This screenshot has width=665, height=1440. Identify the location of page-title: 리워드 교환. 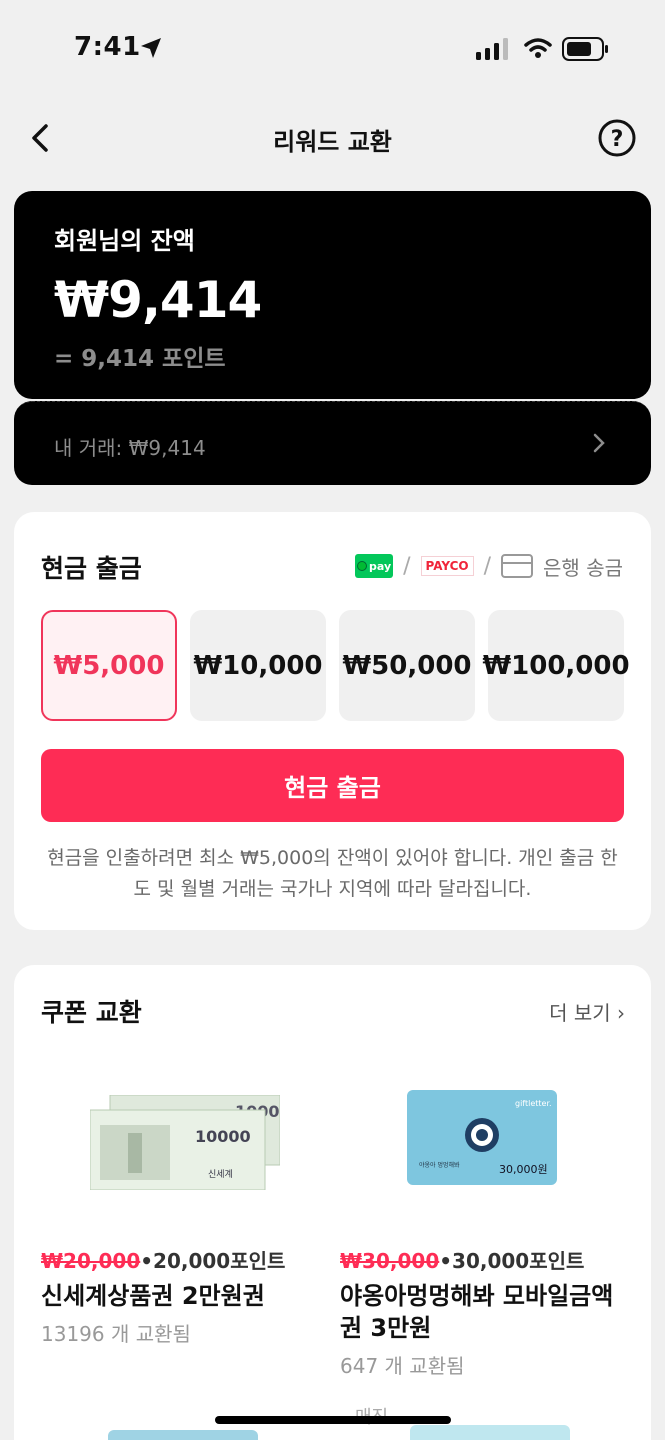
(332, 142).